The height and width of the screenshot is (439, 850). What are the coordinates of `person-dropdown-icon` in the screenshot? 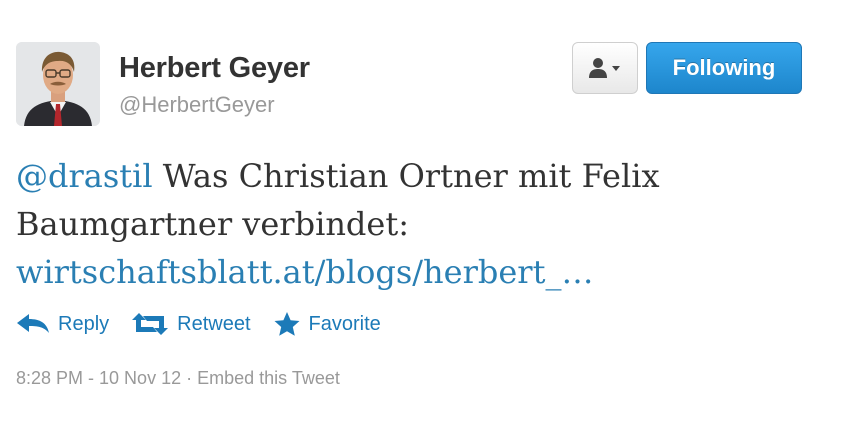 It's located at (604, 68).